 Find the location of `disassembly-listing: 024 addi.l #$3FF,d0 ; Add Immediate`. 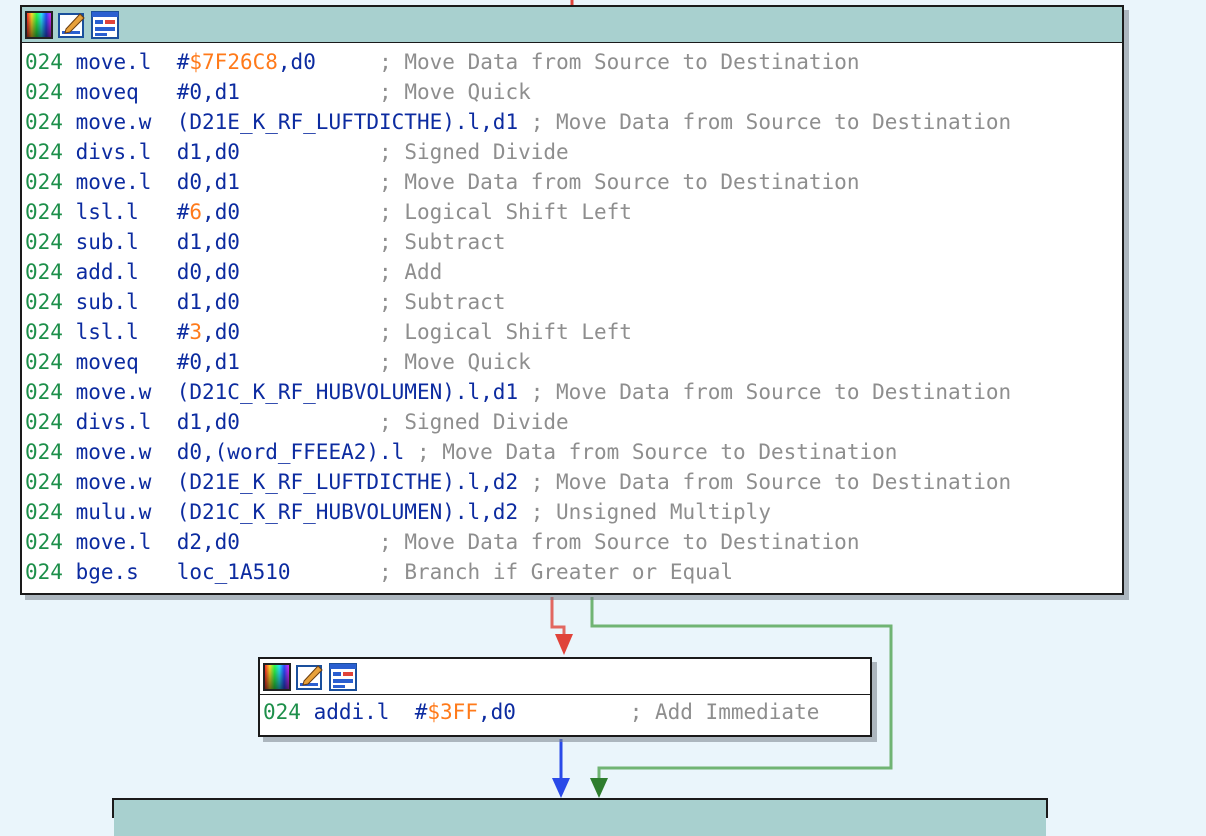

disassembly-listing: 024 addi.l #$3FF,d0 ; Add Immediate is located at coordinates (565, 711).